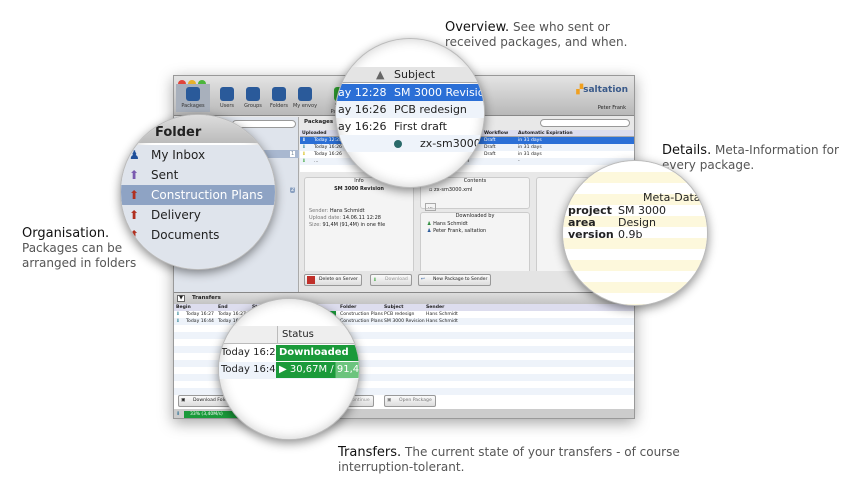  Describe the element at coordinates (319, 211) in the screenshot. I see `sender-label: Sender:` at that location.